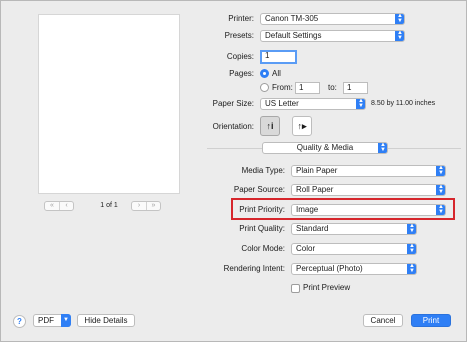 The image size is (467, 342). I want to click on paper-size-label: Paper Size:, so click(233, 103).